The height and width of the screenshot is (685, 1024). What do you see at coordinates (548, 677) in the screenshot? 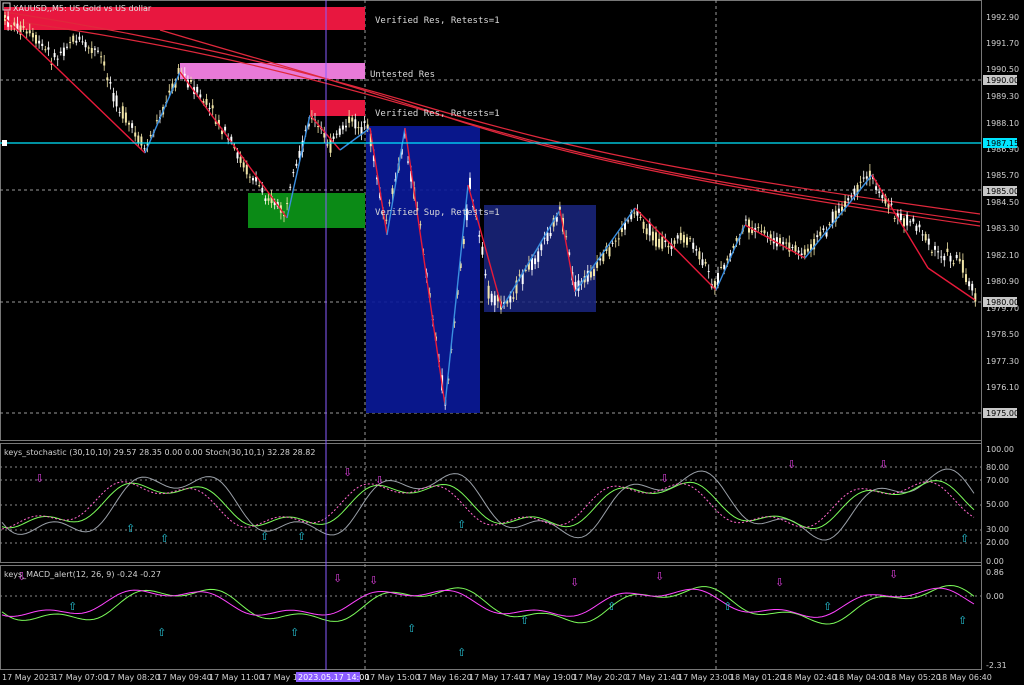
I see `time-tick: 17 May 19:00` at bounding box center [548, 677].